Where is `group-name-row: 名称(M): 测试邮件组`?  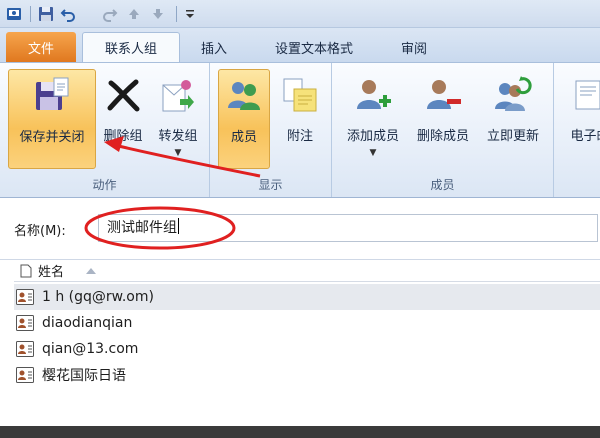 group-name-row: 名称(M): 测试邮件组 is located at coordinates (300, 229).